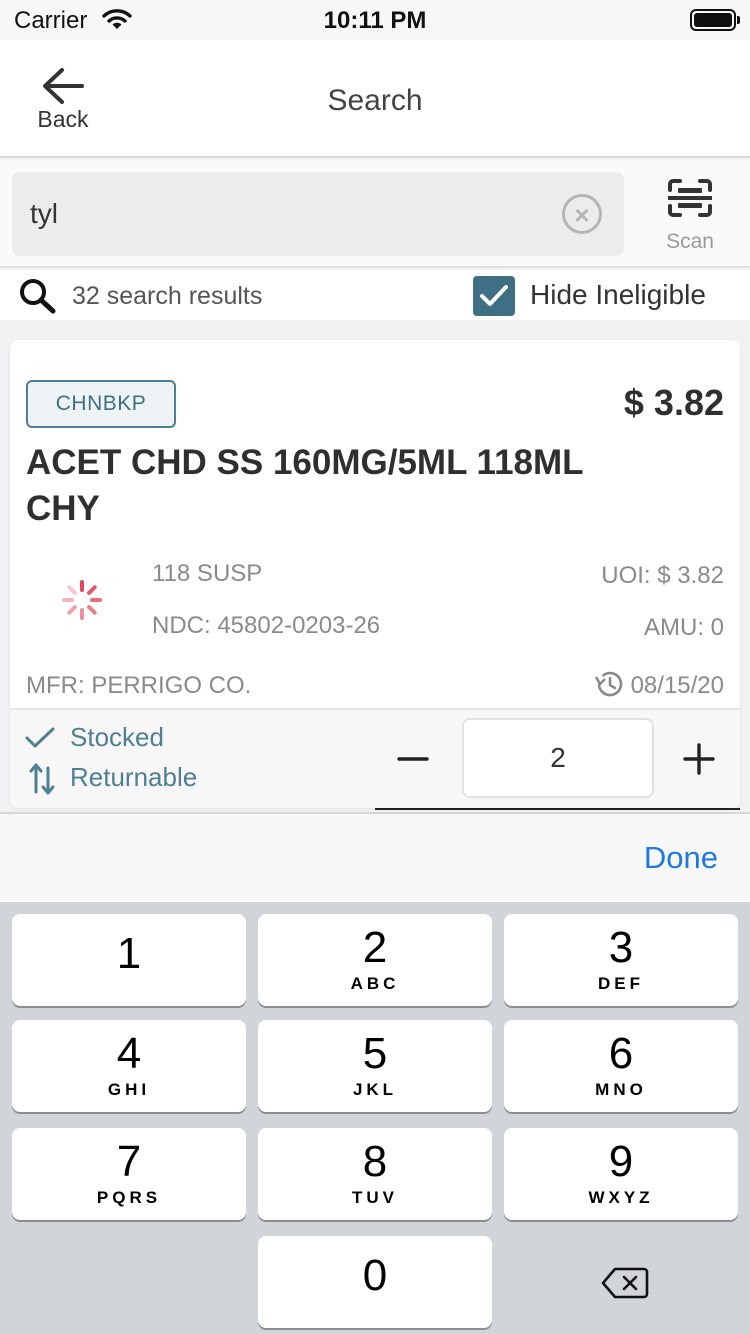 The image size is (750, 1334). Describe the element at coordinates (375, 759) in the screenshot. I see `card-footer: Stocked Returnable 2` at that location.